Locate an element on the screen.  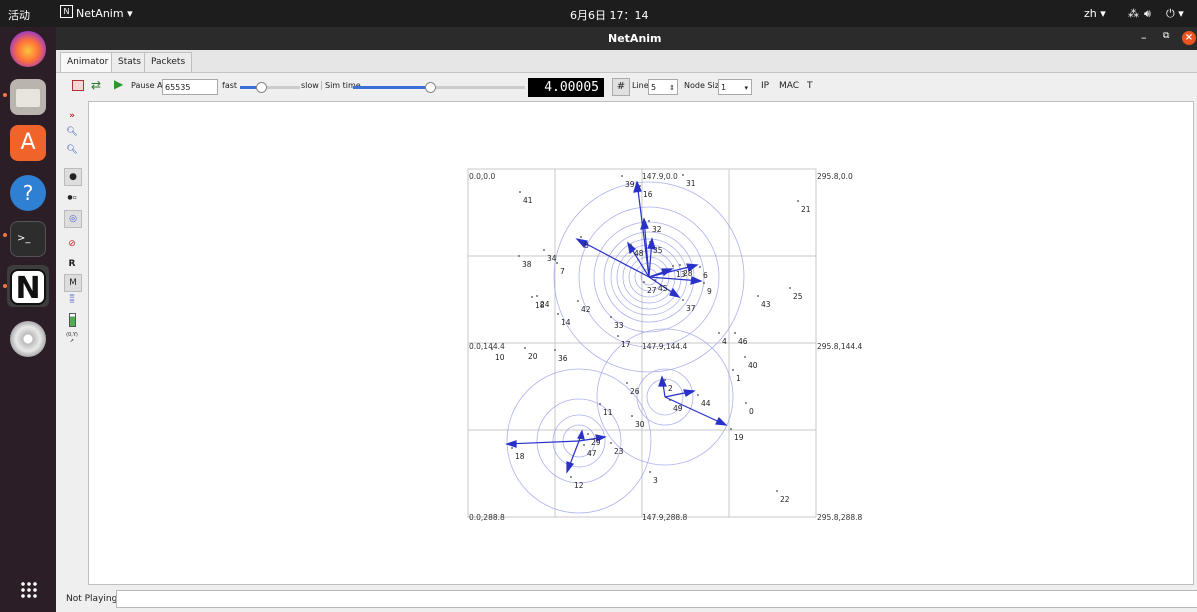
packet-arrowhead is located at coordinates (511, 444).